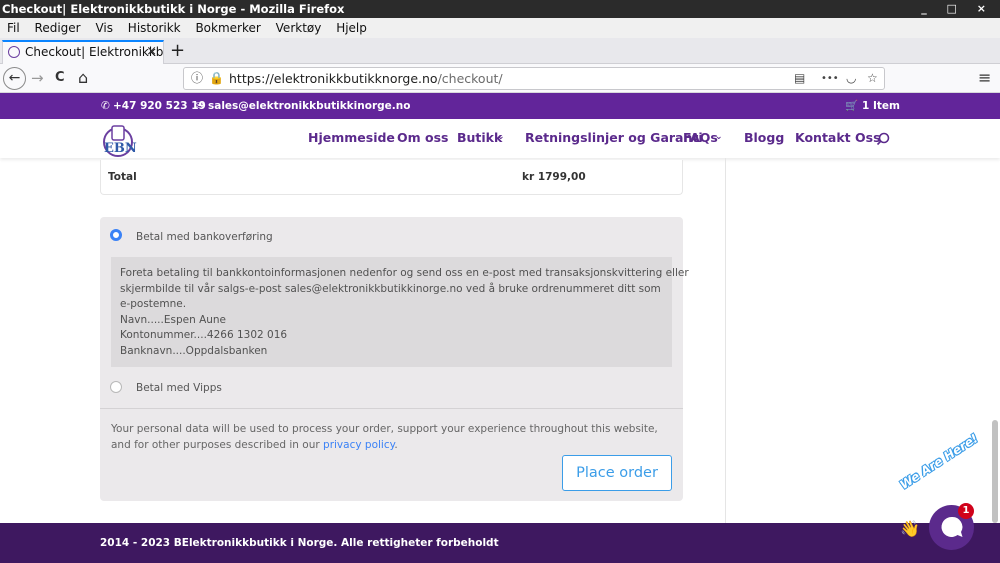 The height and width of the screenshot is (563, 1000). I want to click on cart-count: 1 Item, so click(881, 106).